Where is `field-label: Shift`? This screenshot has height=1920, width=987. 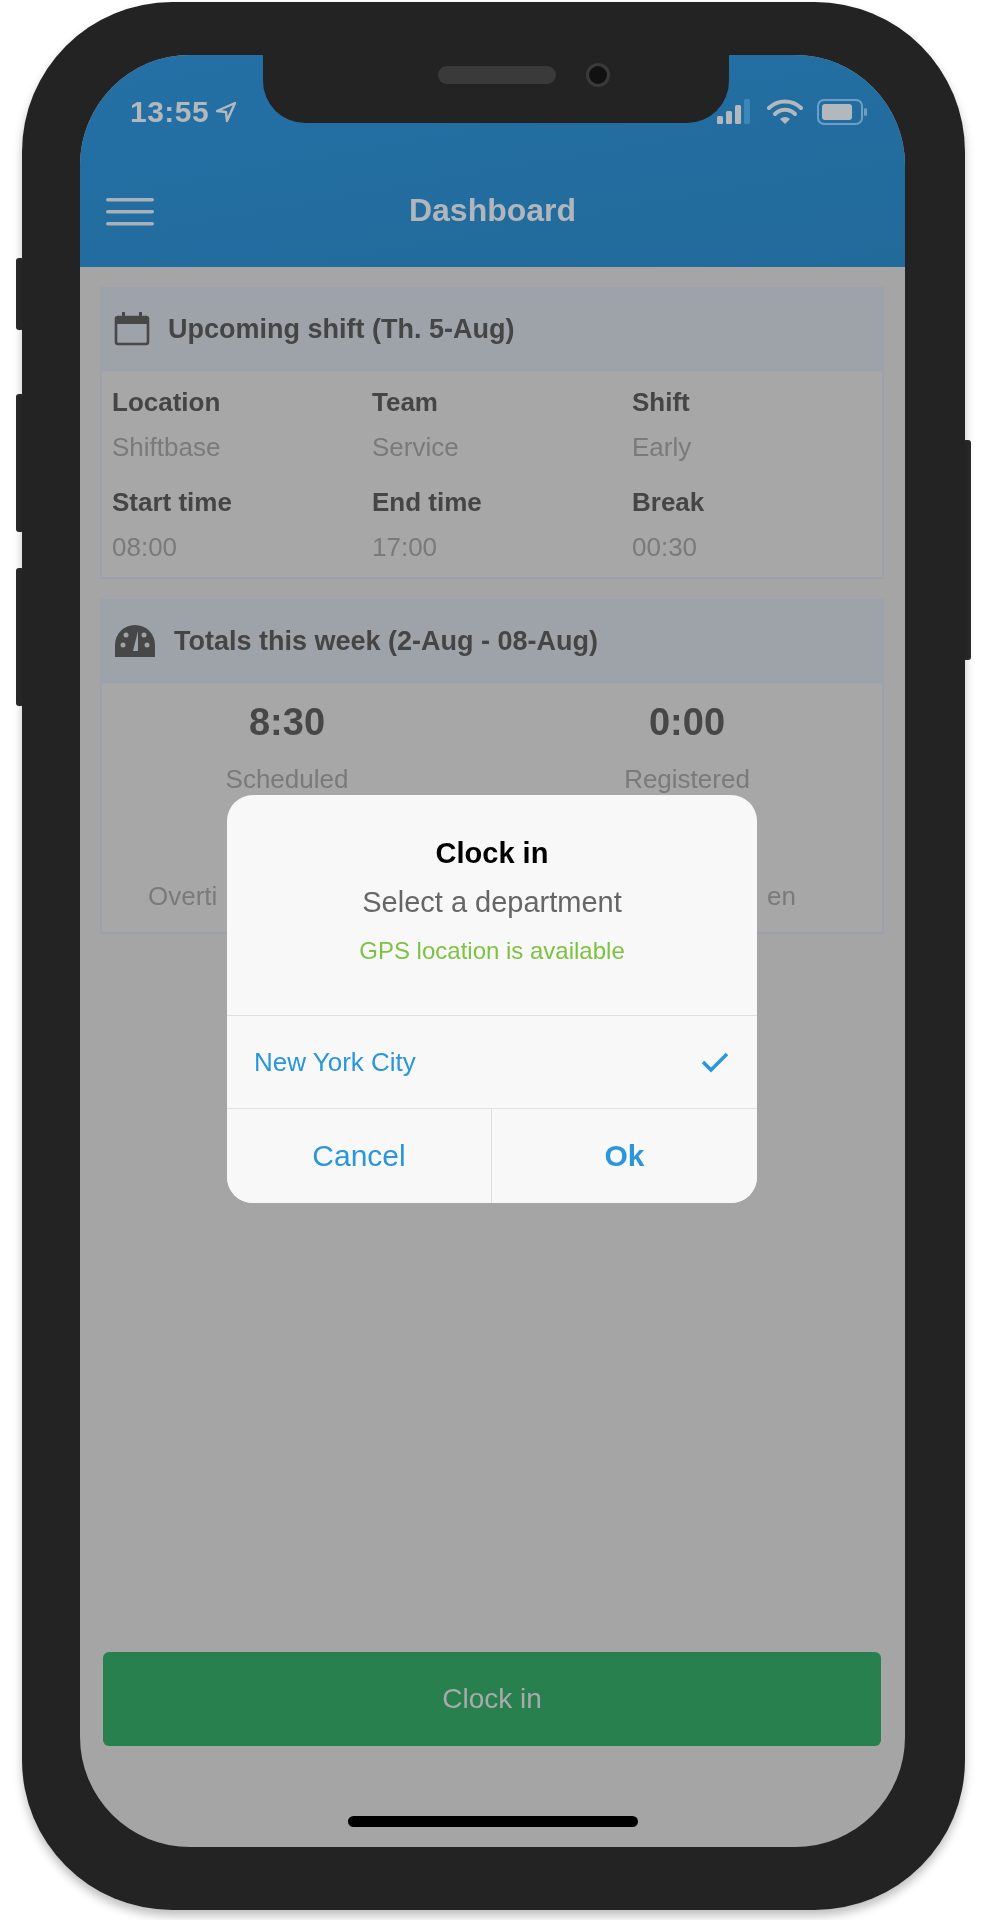 field-label: Shift is located at coordinates (661, 402).